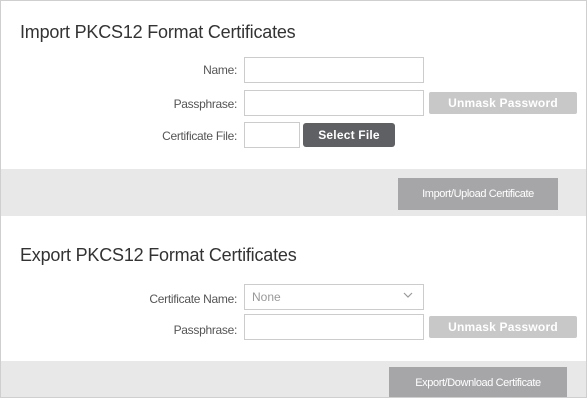 The width and height of the screenshot is (587, 398). What do you see at coordinates (478, 194) in the screenshot?
I see `import-upload-certificate-button: Import/Upload Certificate` at bounding box center [478, 194].